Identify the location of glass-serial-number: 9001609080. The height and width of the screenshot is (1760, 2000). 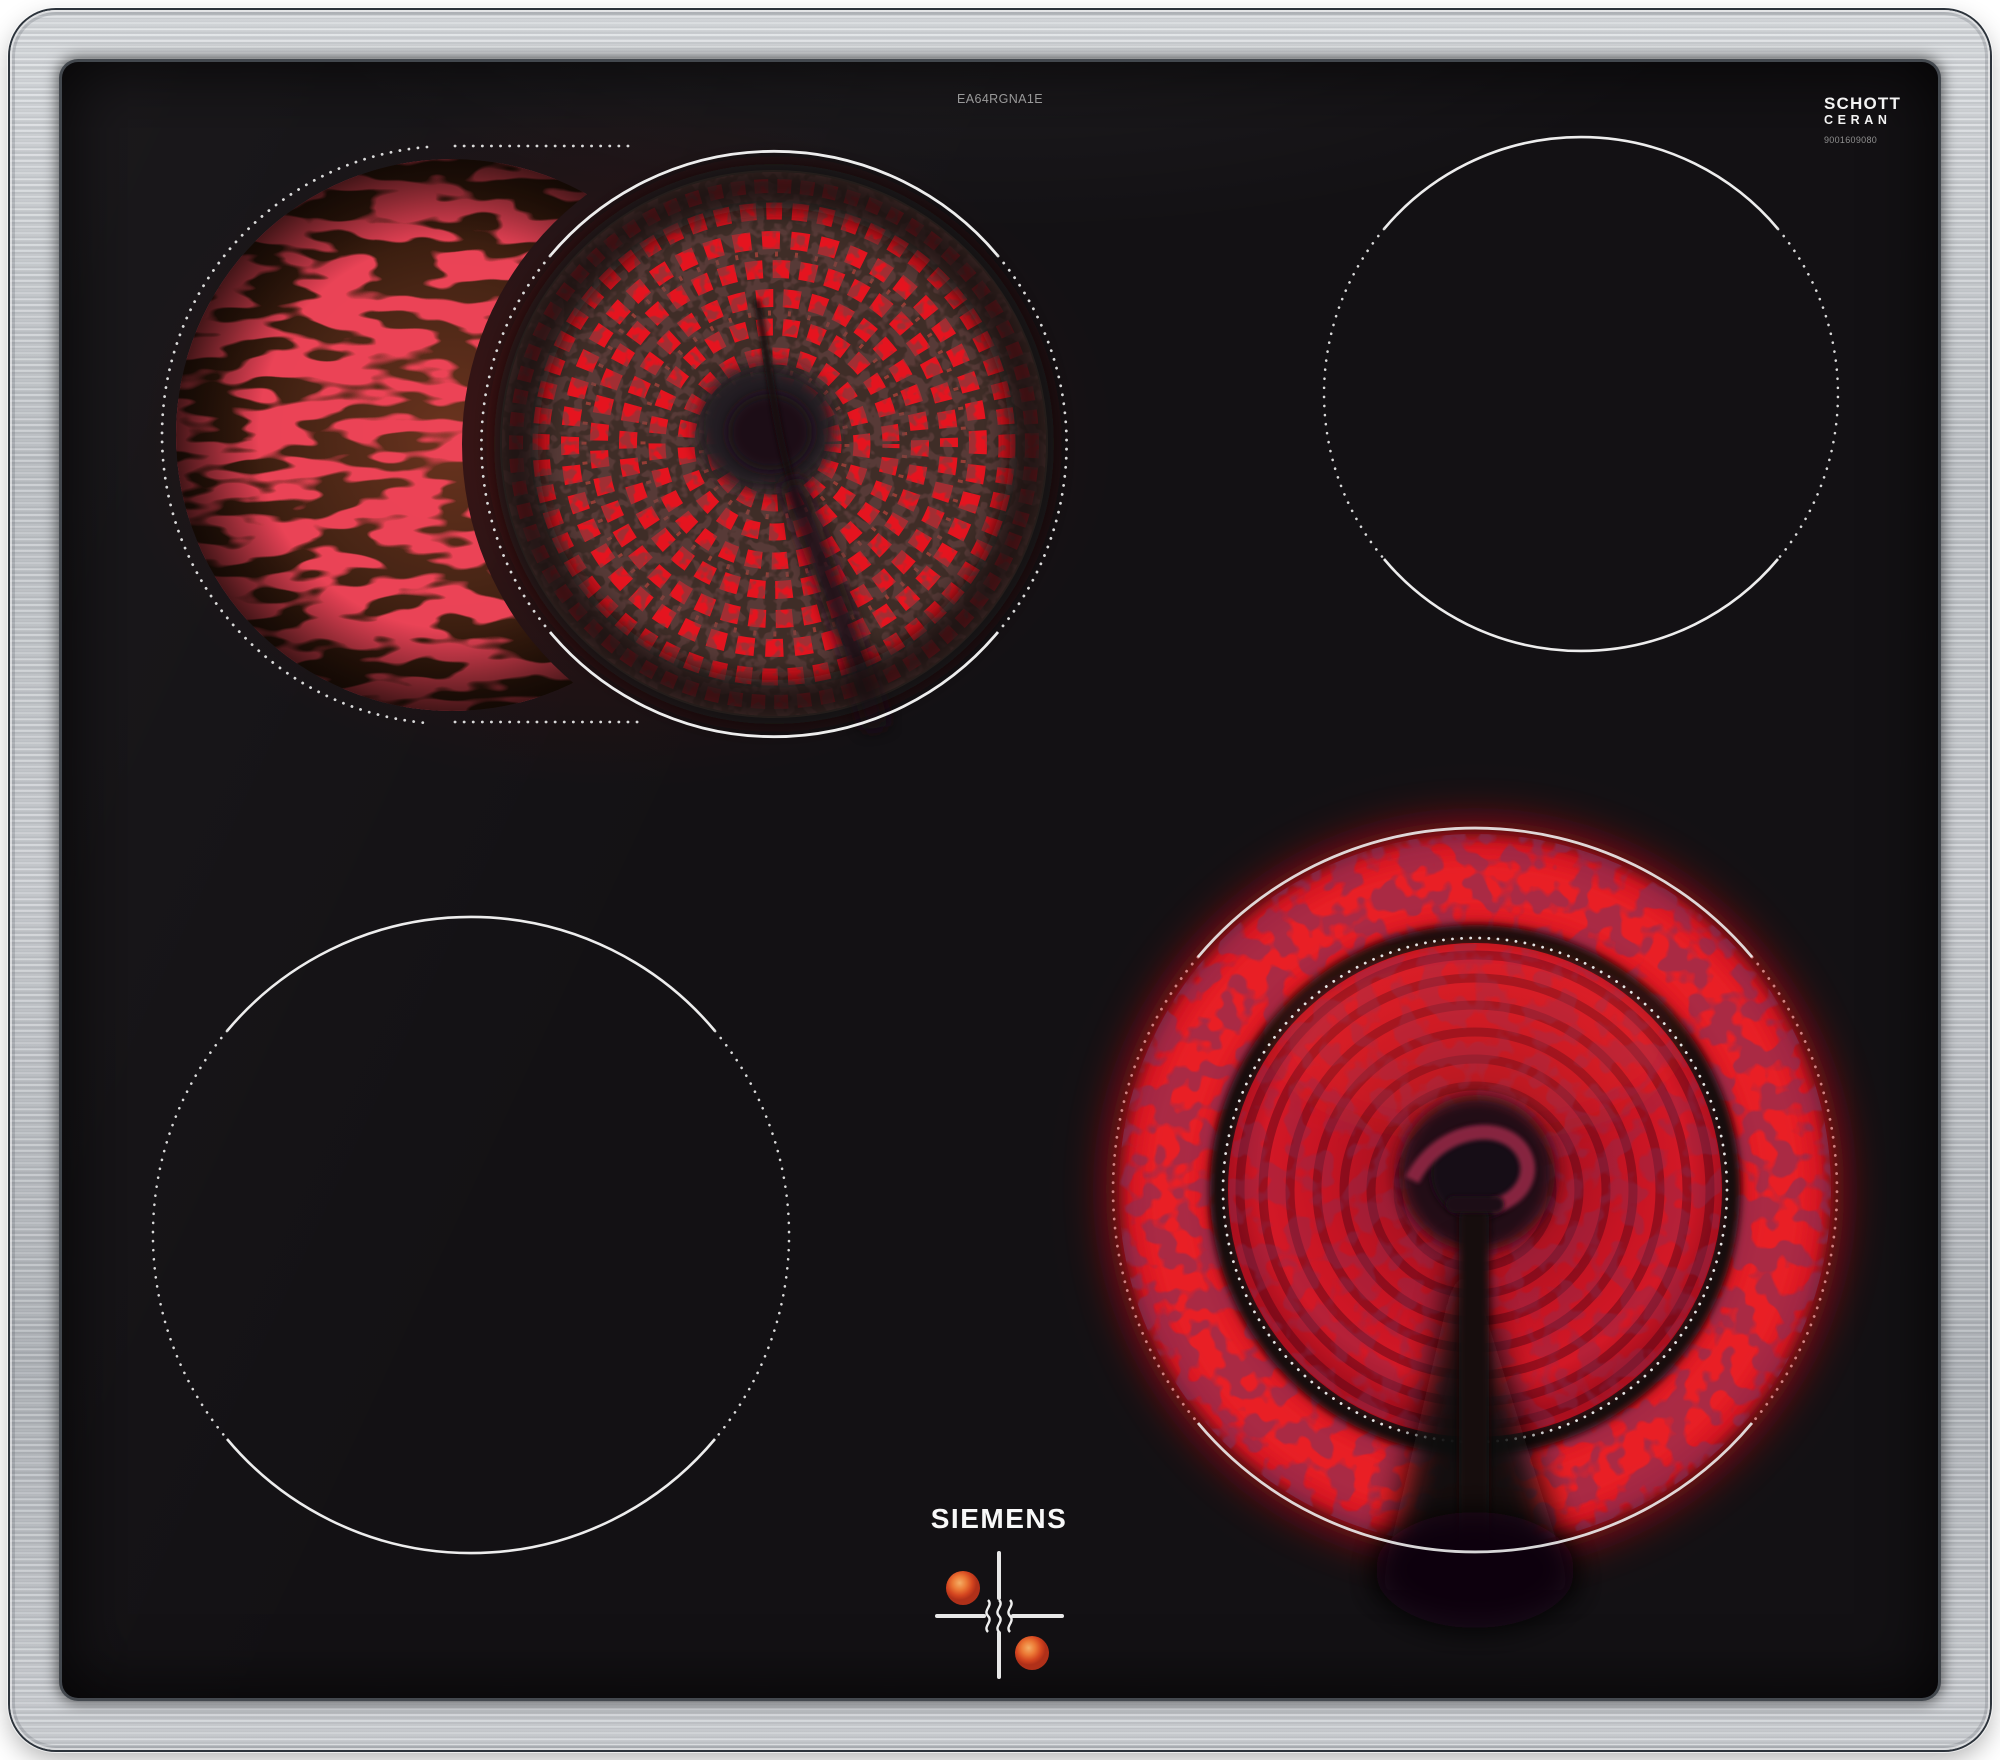
(1851, 139).